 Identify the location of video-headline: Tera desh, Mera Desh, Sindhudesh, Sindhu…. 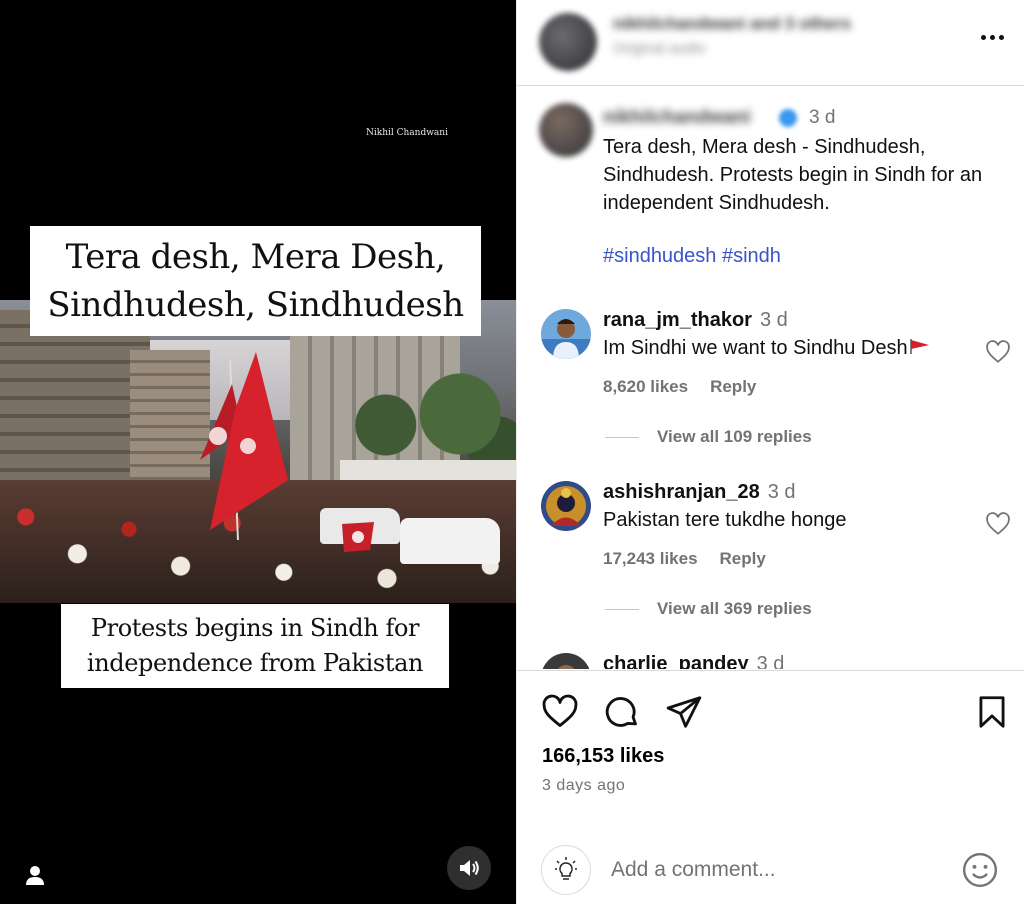
(255, 281).